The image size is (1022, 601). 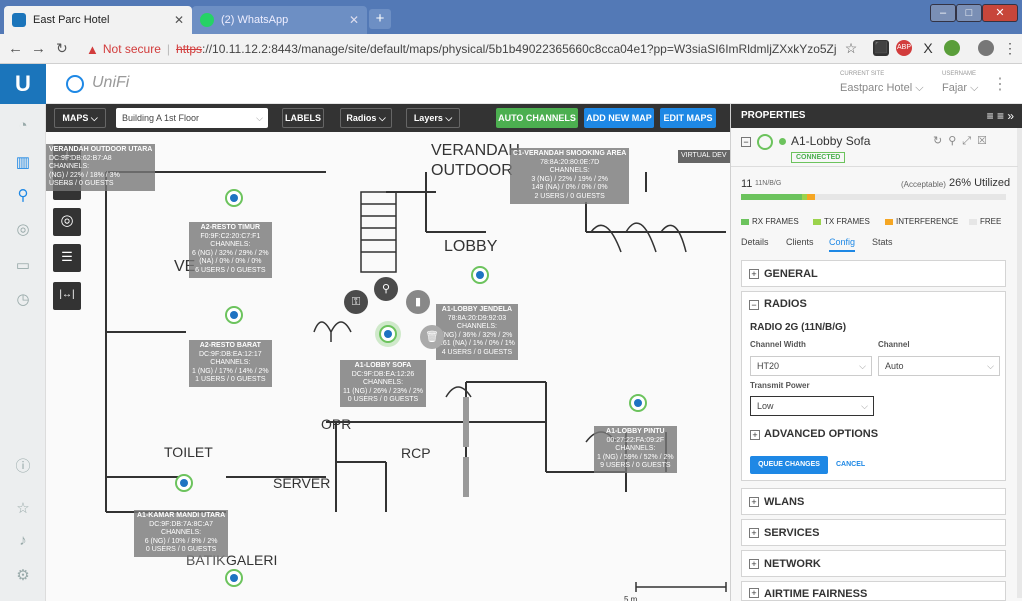 I want to click on menu-kebab-icon: ⋮, so click(x=1010, y=48).